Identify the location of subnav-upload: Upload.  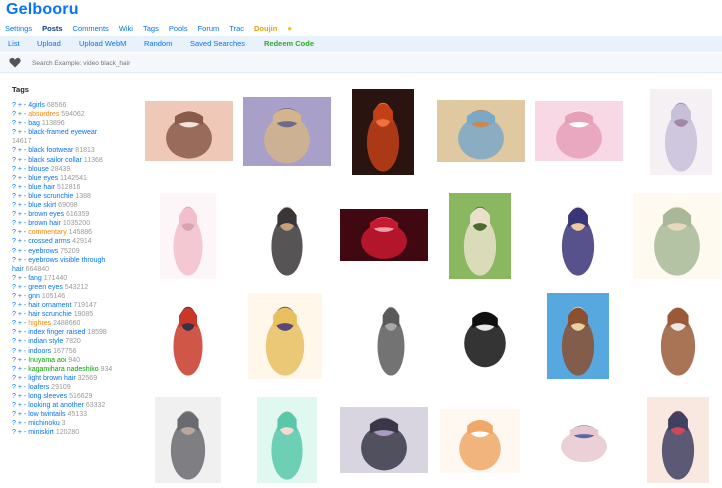
(49, 44).